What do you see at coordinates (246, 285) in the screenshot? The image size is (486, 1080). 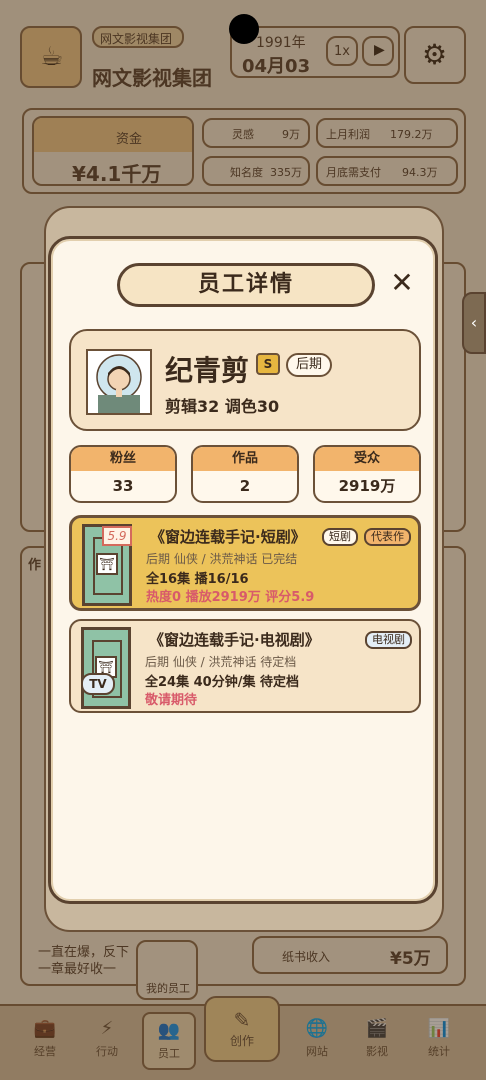 I see `modal-title: 员工详情` at bounding box center [246, 285].